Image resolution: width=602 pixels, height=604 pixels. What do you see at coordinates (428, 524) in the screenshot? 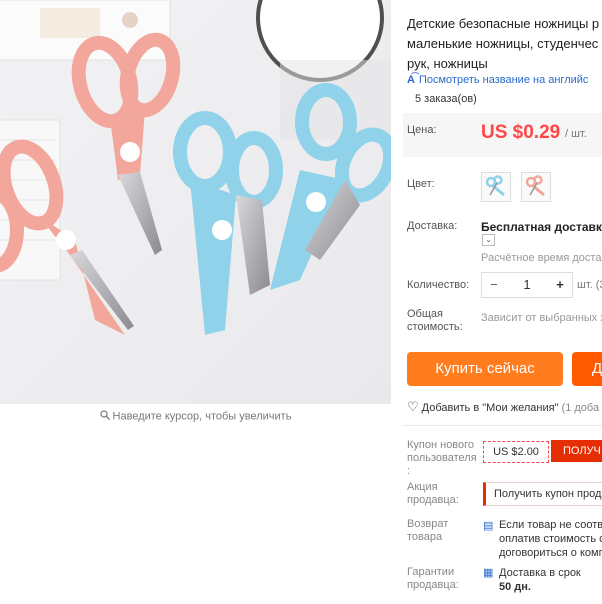
I see `returns-label-line: Возврат` at bounding box center [428, 524].